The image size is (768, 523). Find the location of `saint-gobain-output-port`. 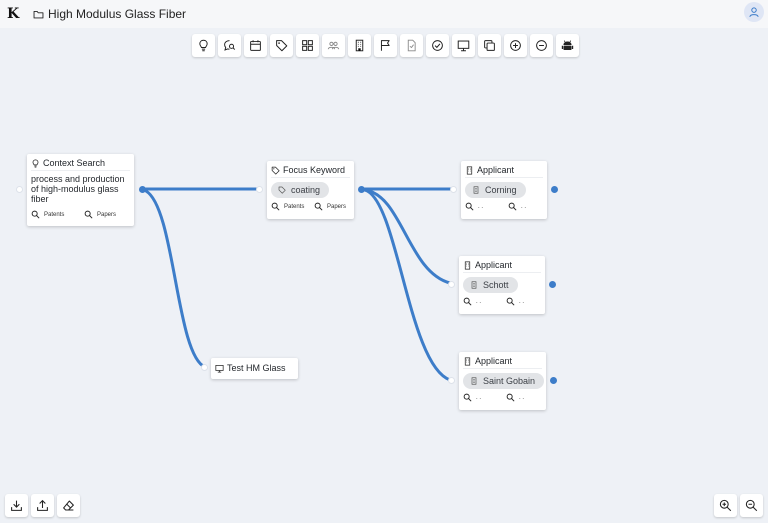

saint-gobain-output-port is located at coordinates (553, 380).